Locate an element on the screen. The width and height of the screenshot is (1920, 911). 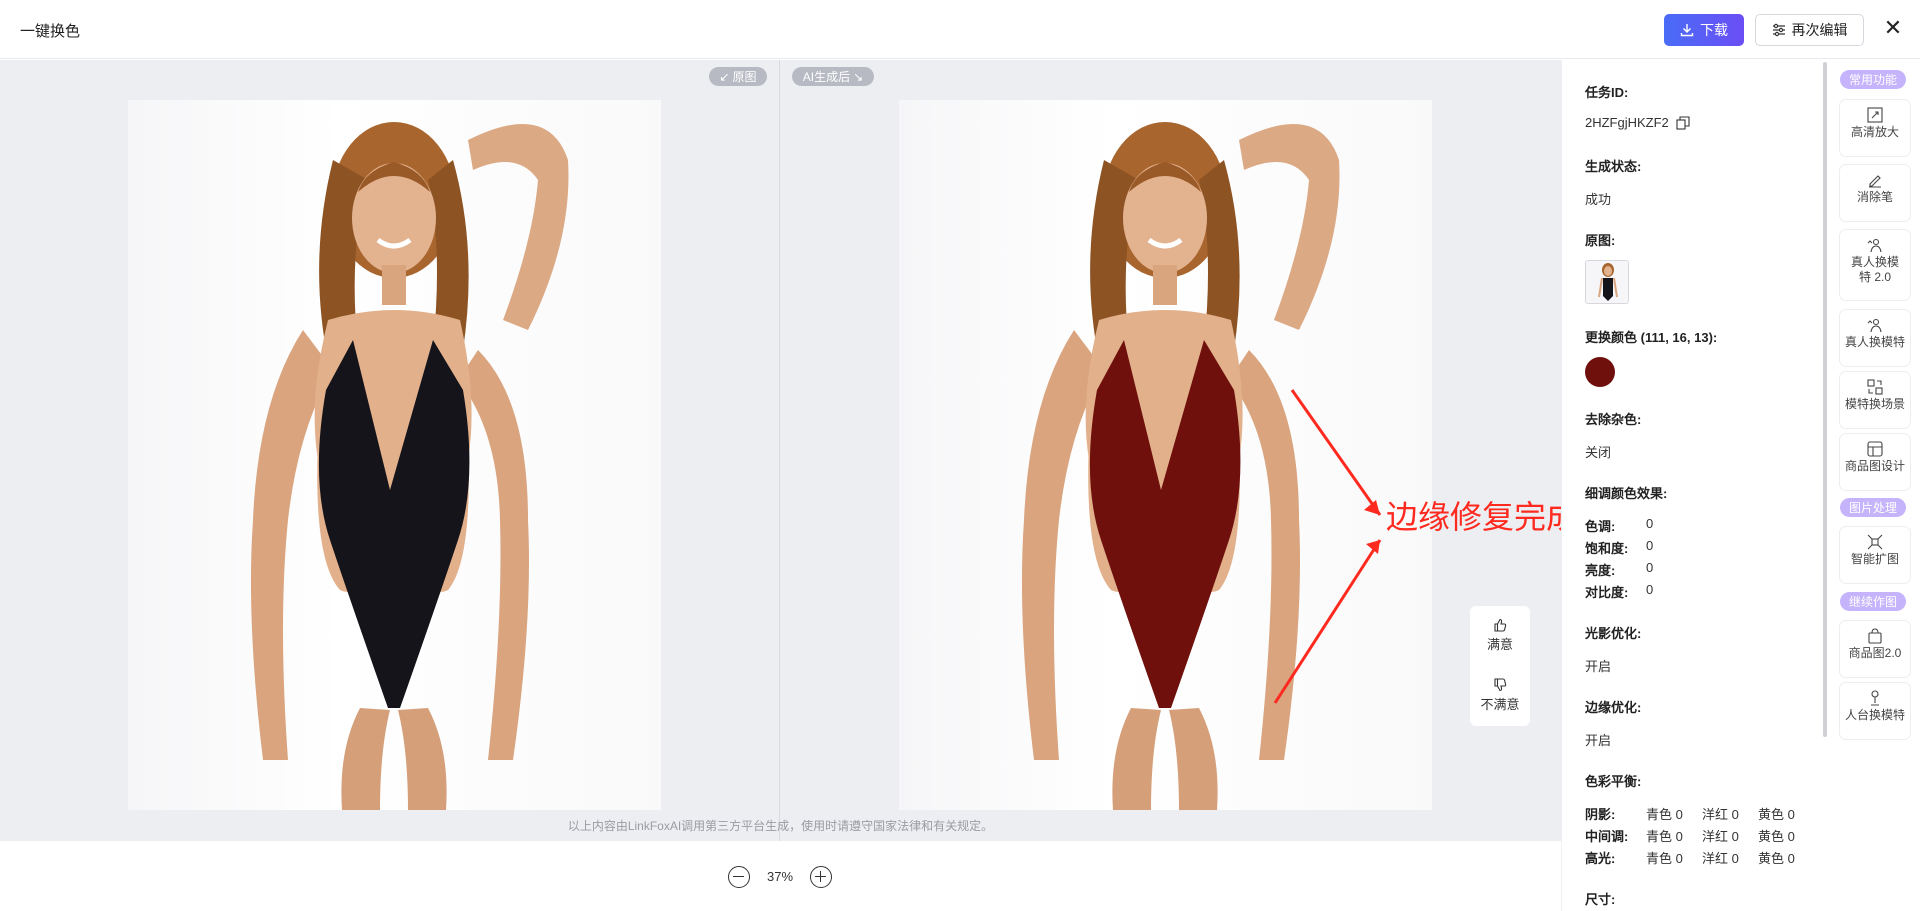
reedit-label: 再次编辑 is located at coordinates (1819, 30).